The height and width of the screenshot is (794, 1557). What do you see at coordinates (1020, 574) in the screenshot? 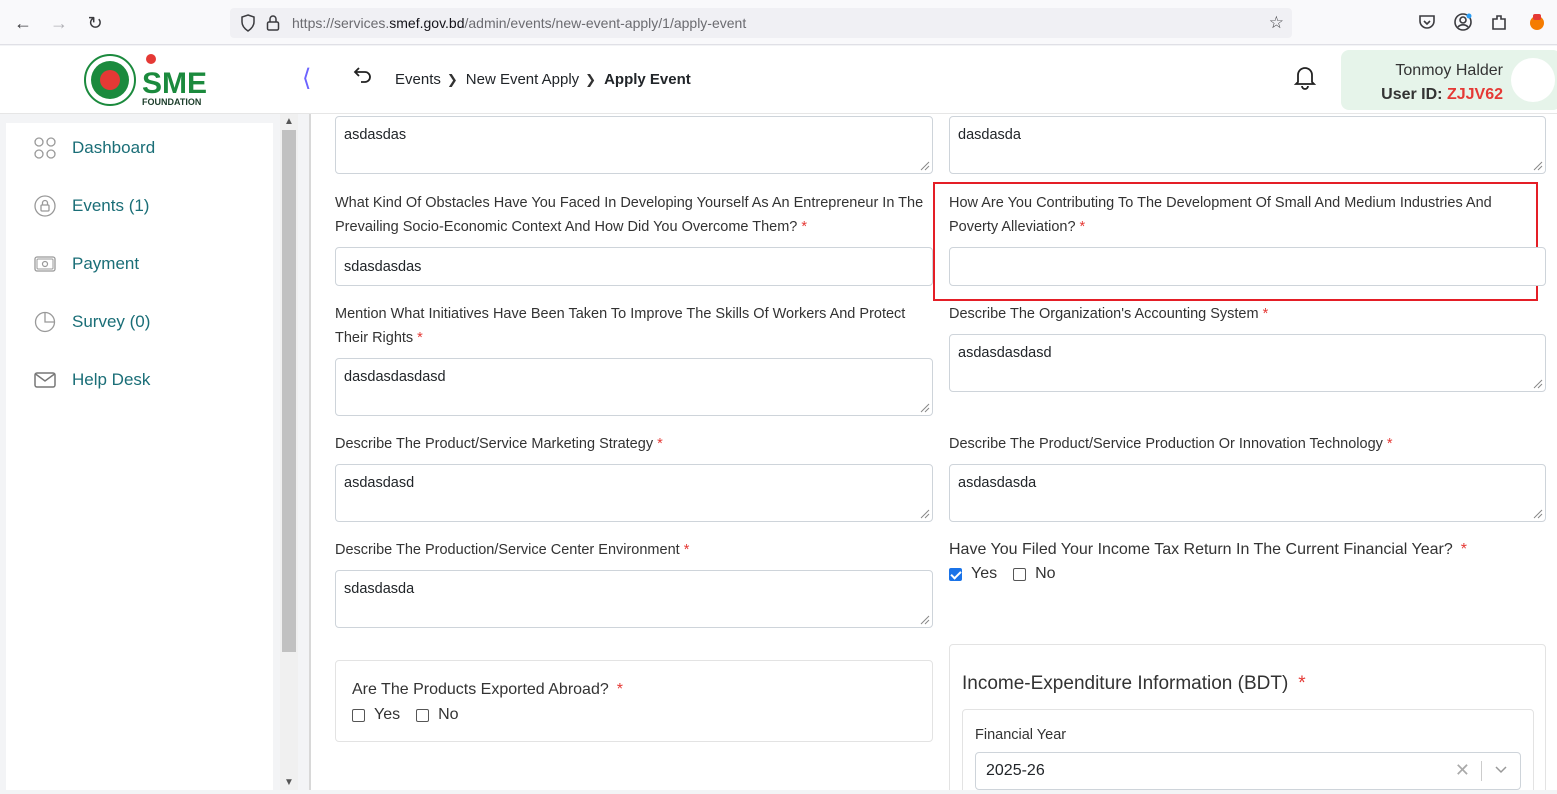
I see `income-tax-no-checkbox` at bounding box center [1020, 574].